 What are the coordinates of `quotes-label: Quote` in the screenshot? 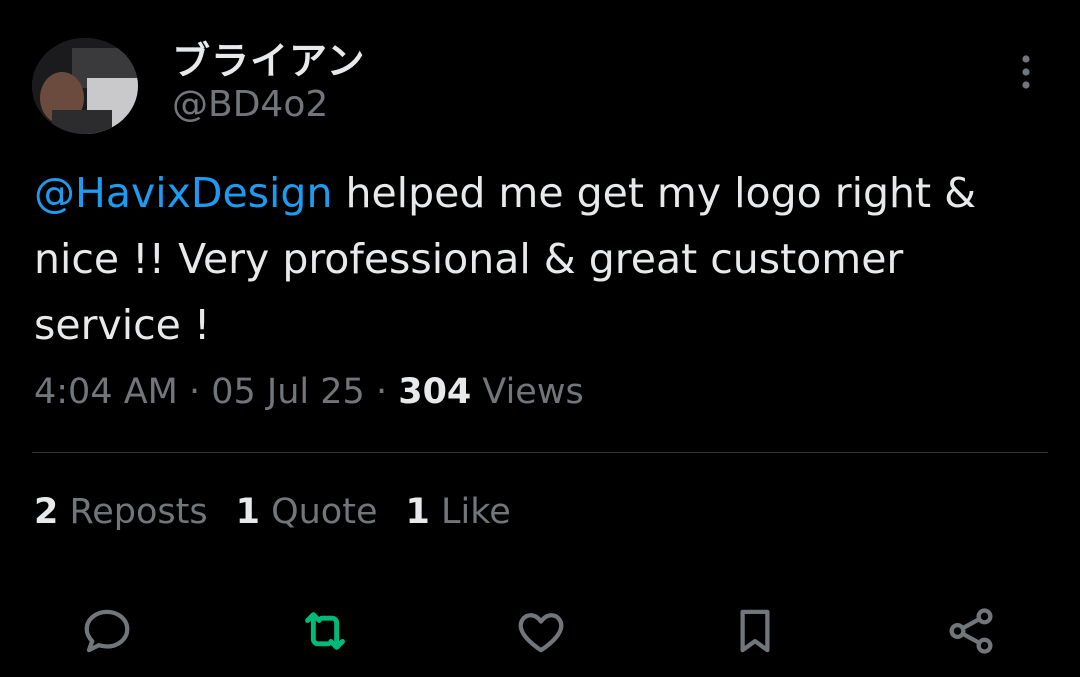 It's located at (318, 512).